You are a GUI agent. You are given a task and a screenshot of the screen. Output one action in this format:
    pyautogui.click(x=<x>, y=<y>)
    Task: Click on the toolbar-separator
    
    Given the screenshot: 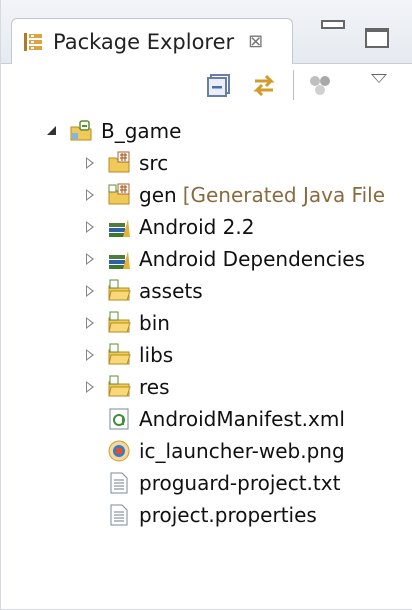 What is the action you would take?
    pyautogui.click(x=293, y=85)
    